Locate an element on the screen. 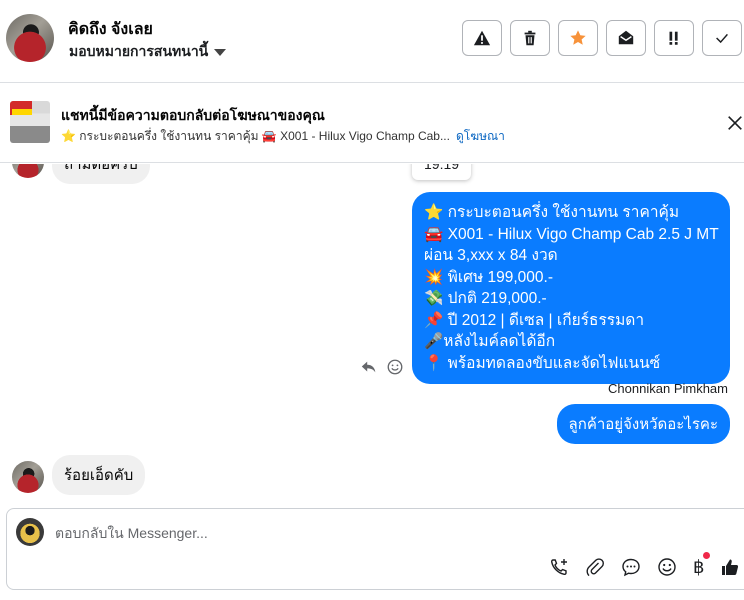 The height and width of the screenshot is (600, 744). conversation-header: คิดถึง จังเลย มอบหมายการสนทนานี้ is located at coordinates (372, 41).